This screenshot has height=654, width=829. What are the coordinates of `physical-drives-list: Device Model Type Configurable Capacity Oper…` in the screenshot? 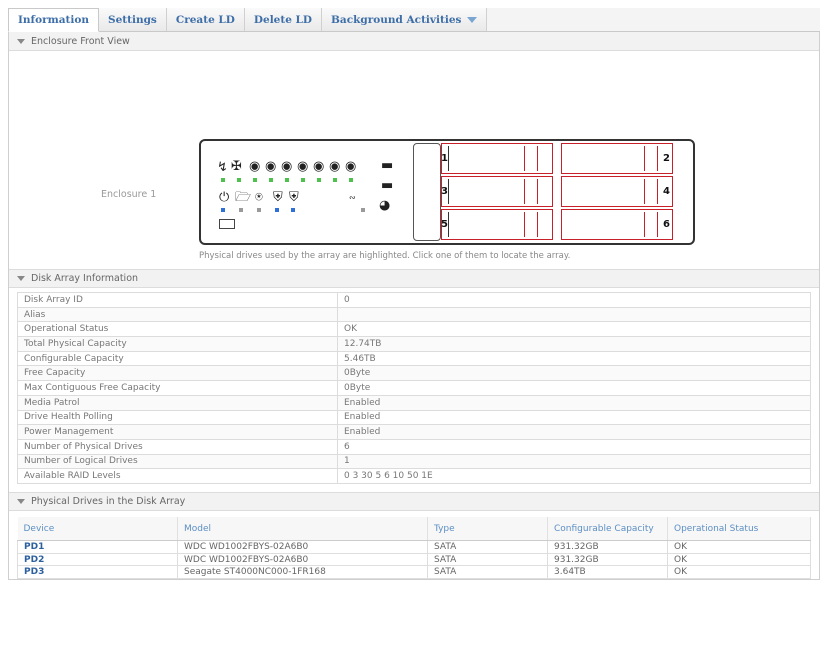 It's located at (414, 545).